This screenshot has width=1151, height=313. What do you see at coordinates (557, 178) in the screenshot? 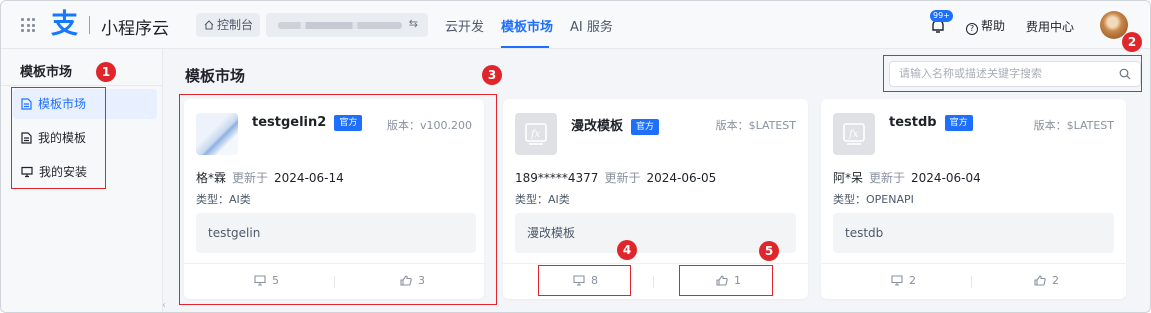
I see `template-author: 189*****4377` at bounding box center [557, 178].